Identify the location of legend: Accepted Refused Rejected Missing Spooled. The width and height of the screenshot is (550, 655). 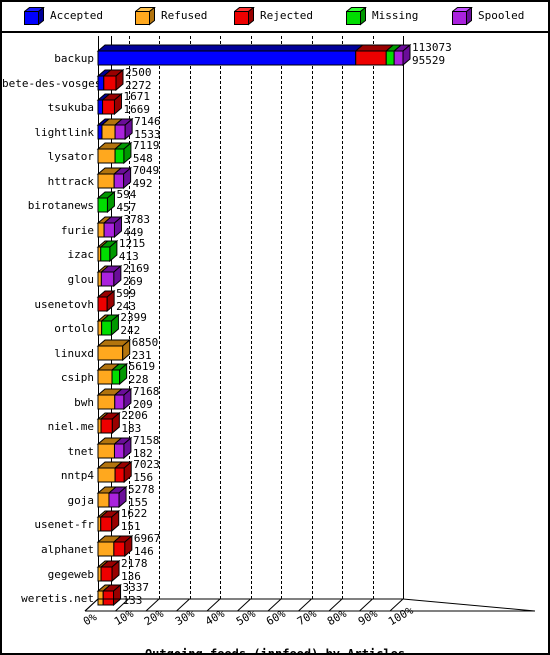
(275, 17).